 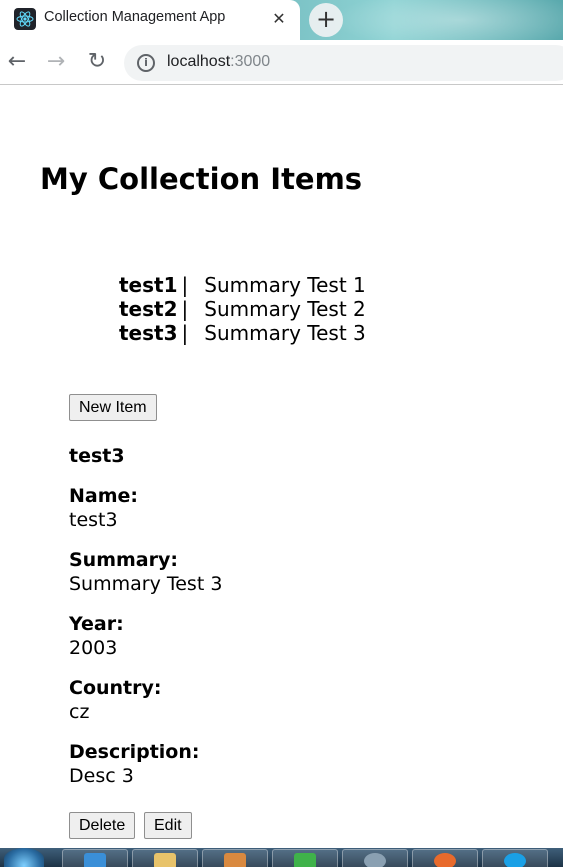 I want to click on item-name: test1, so click(x=148, y=285).